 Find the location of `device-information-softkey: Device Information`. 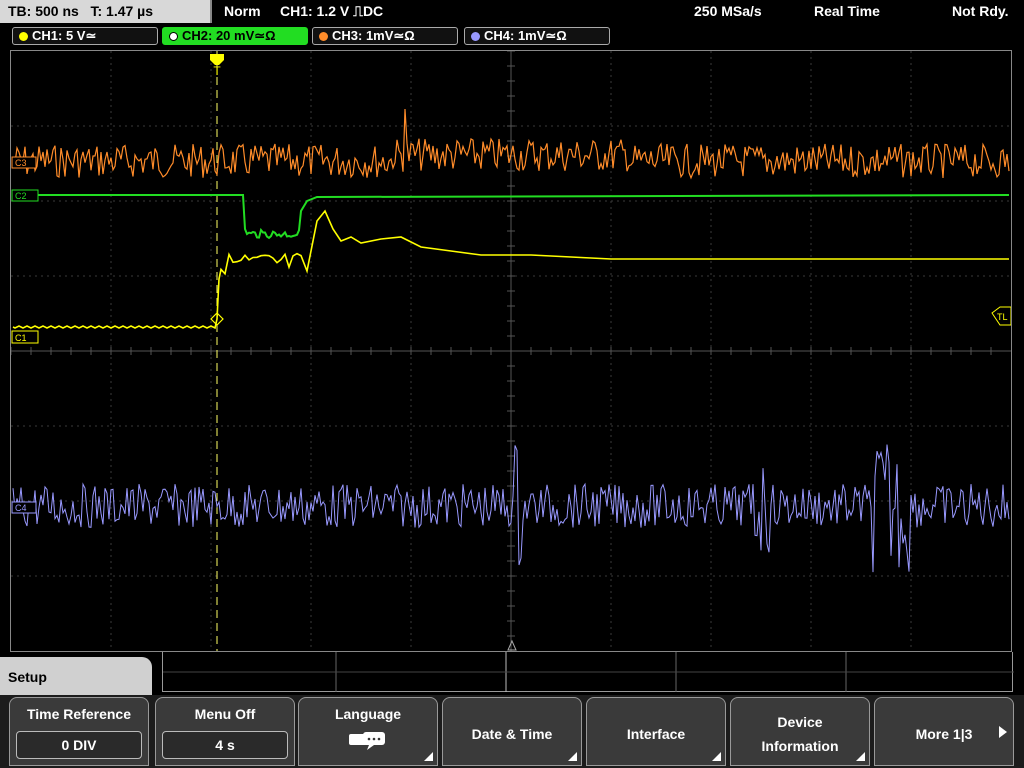

device-information-softkey: Device Information is located at coordinates (800, 731).